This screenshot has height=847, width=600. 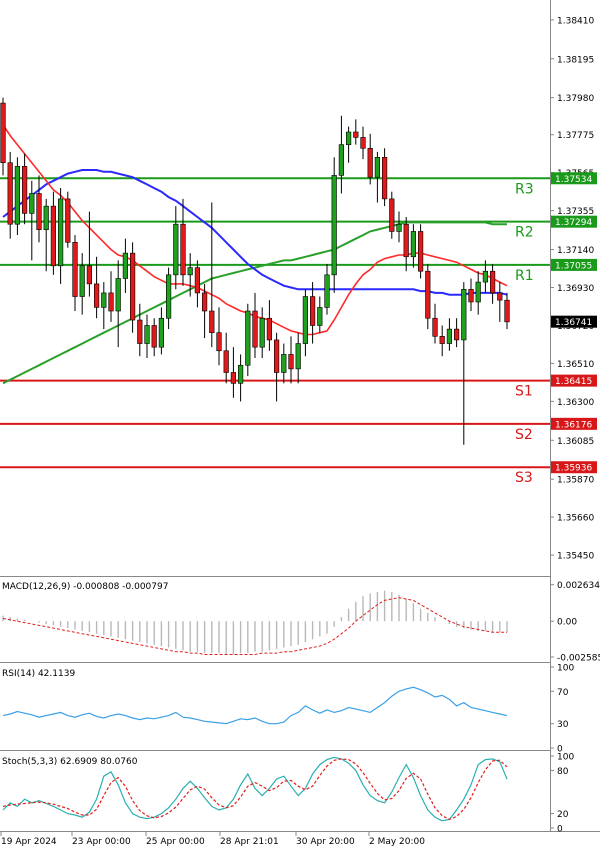 I want to click on macd-label: MACD(12,26,9) -0.000808 -0.000797, so click(x=85, y=587).